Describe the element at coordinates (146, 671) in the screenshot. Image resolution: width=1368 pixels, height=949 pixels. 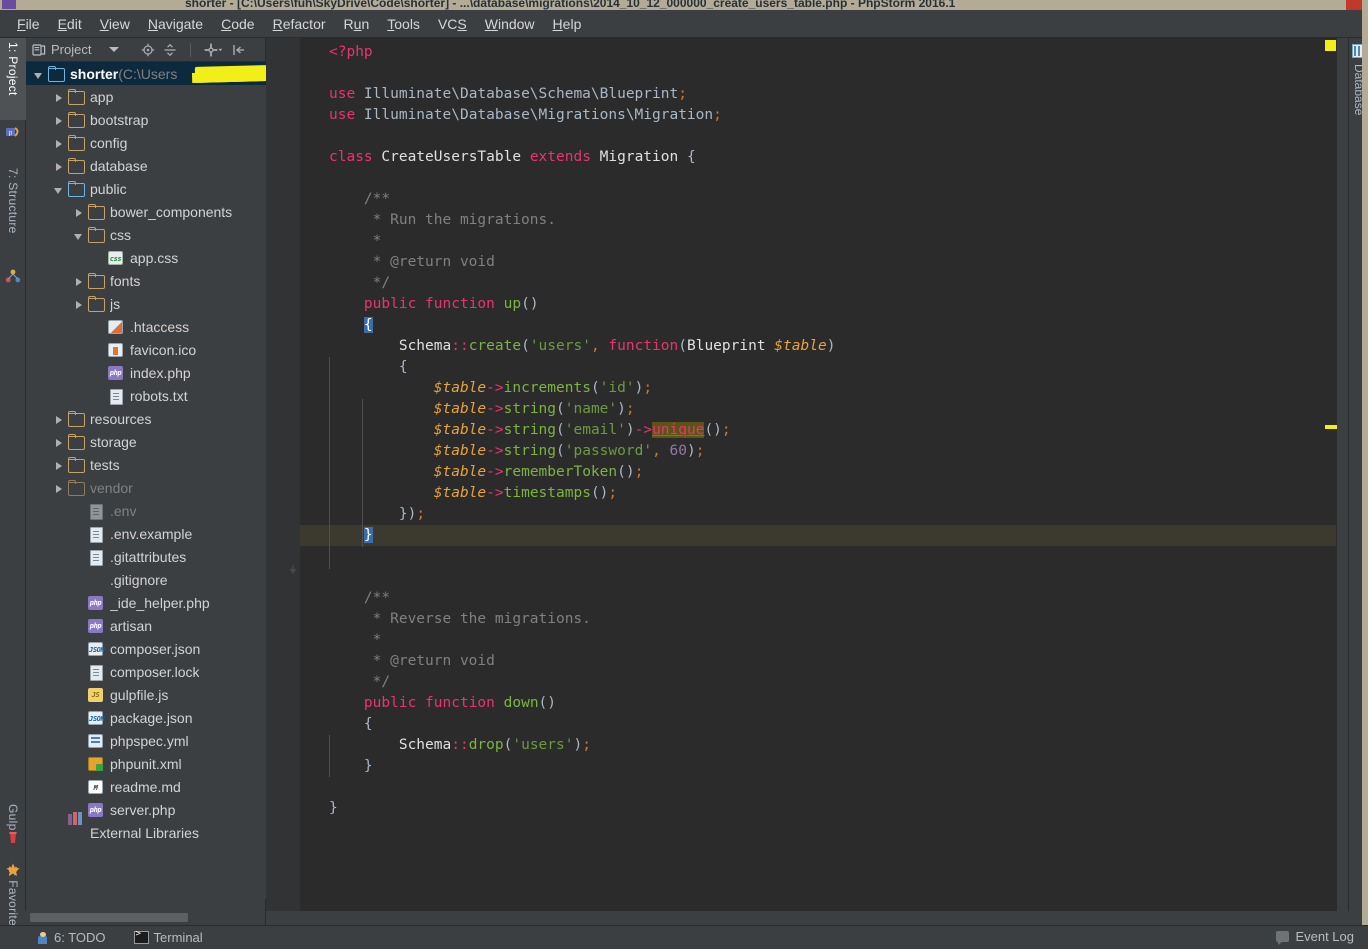
I see `tree-item-composer-lock: composer.lock` at that location.